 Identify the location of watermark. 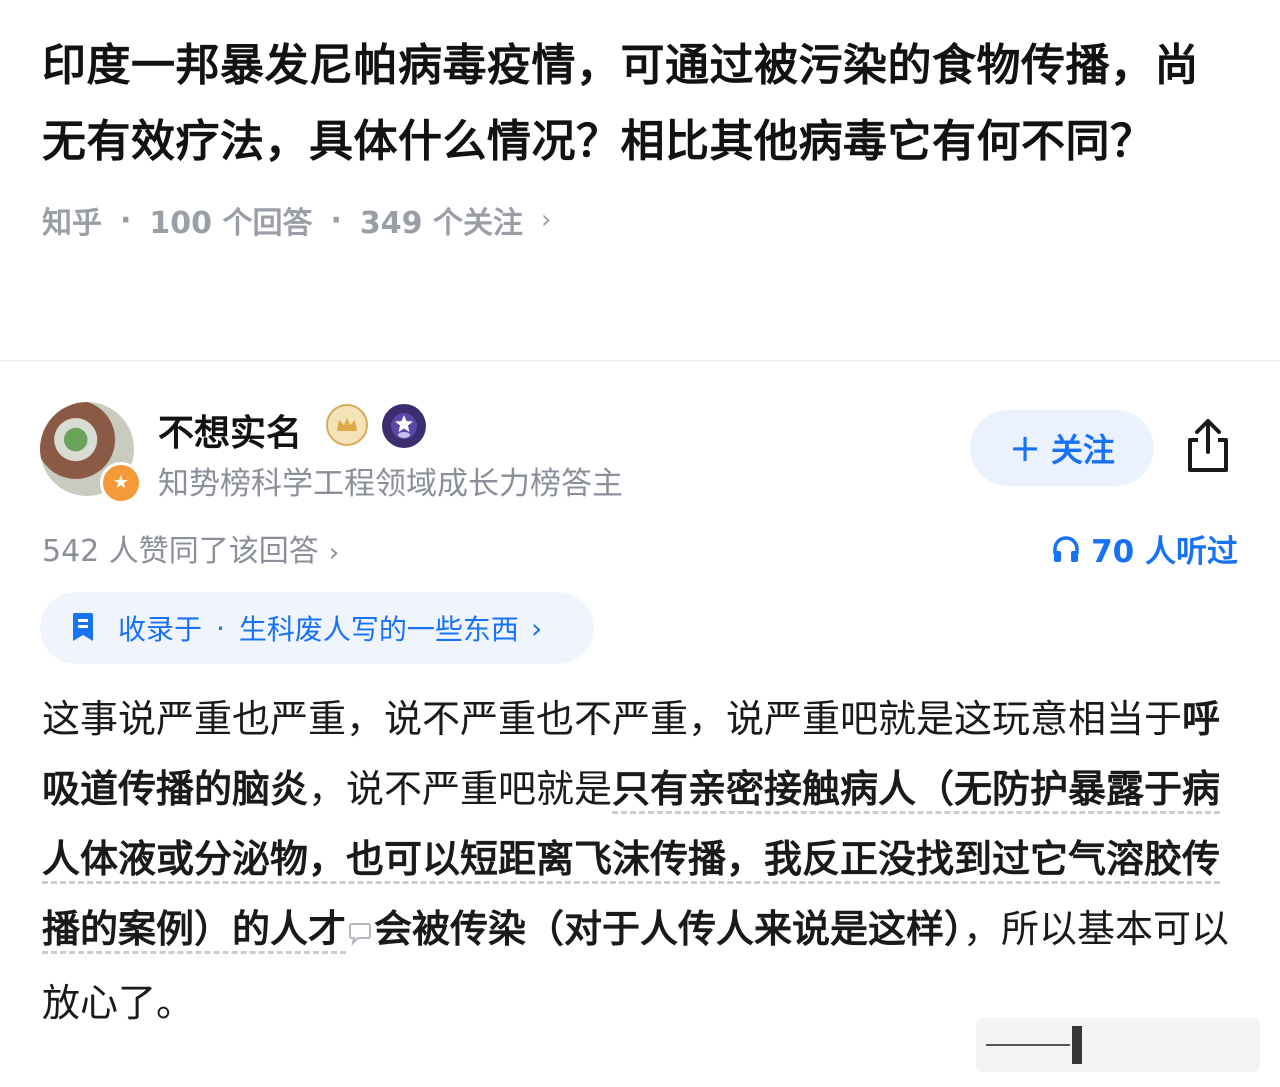
(1118, 1045).